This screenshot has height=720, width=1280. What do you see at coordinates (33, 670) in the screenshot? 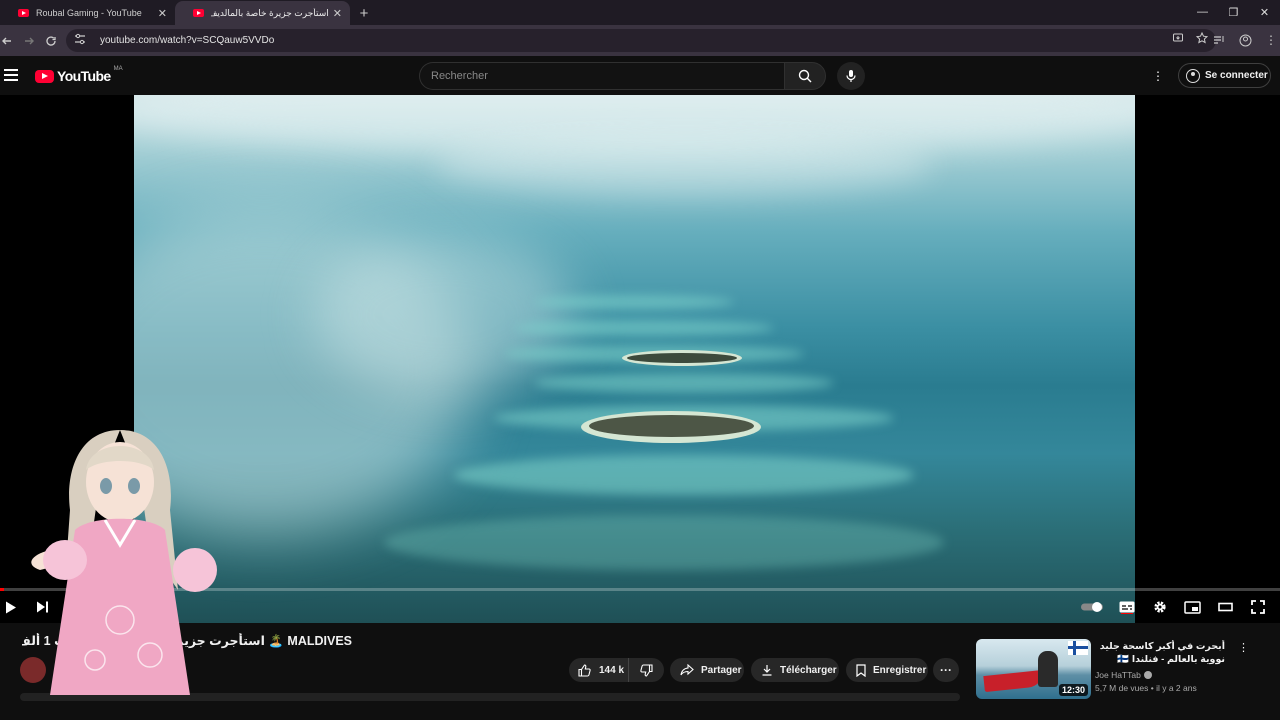
I see `channel-avatar` at bounding box center [33, 670].